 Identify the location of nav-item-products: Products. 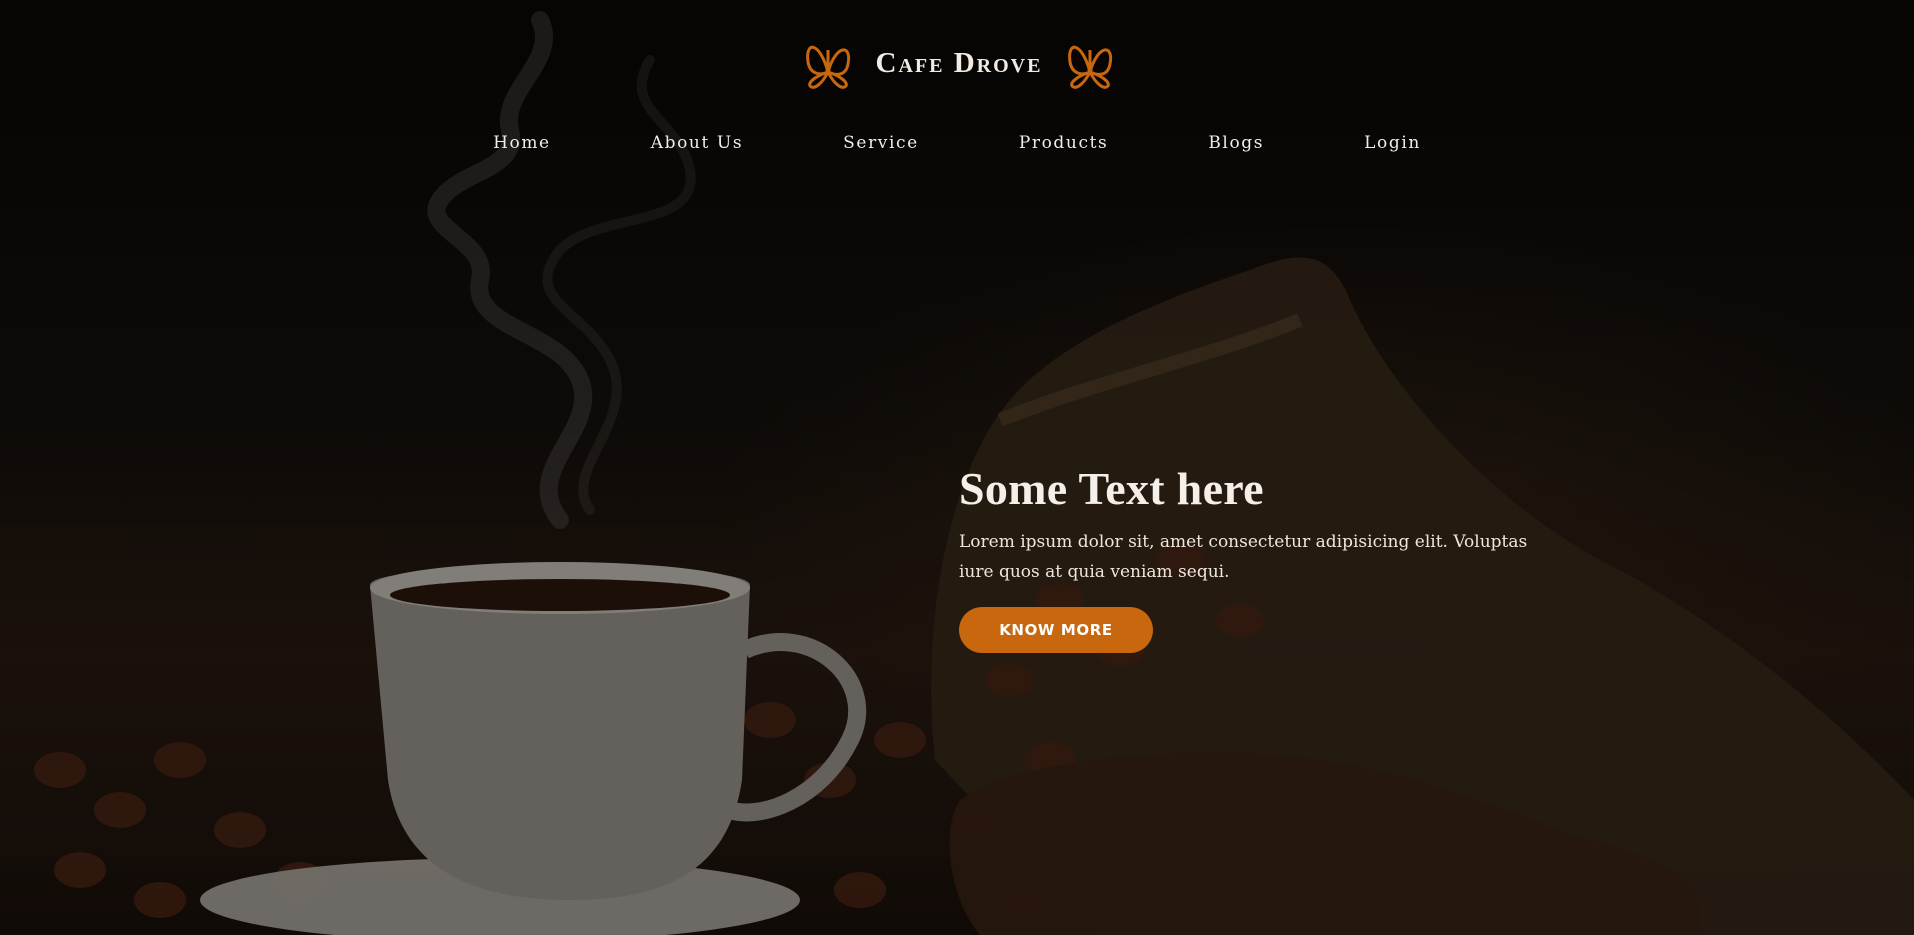
(1064, 143).